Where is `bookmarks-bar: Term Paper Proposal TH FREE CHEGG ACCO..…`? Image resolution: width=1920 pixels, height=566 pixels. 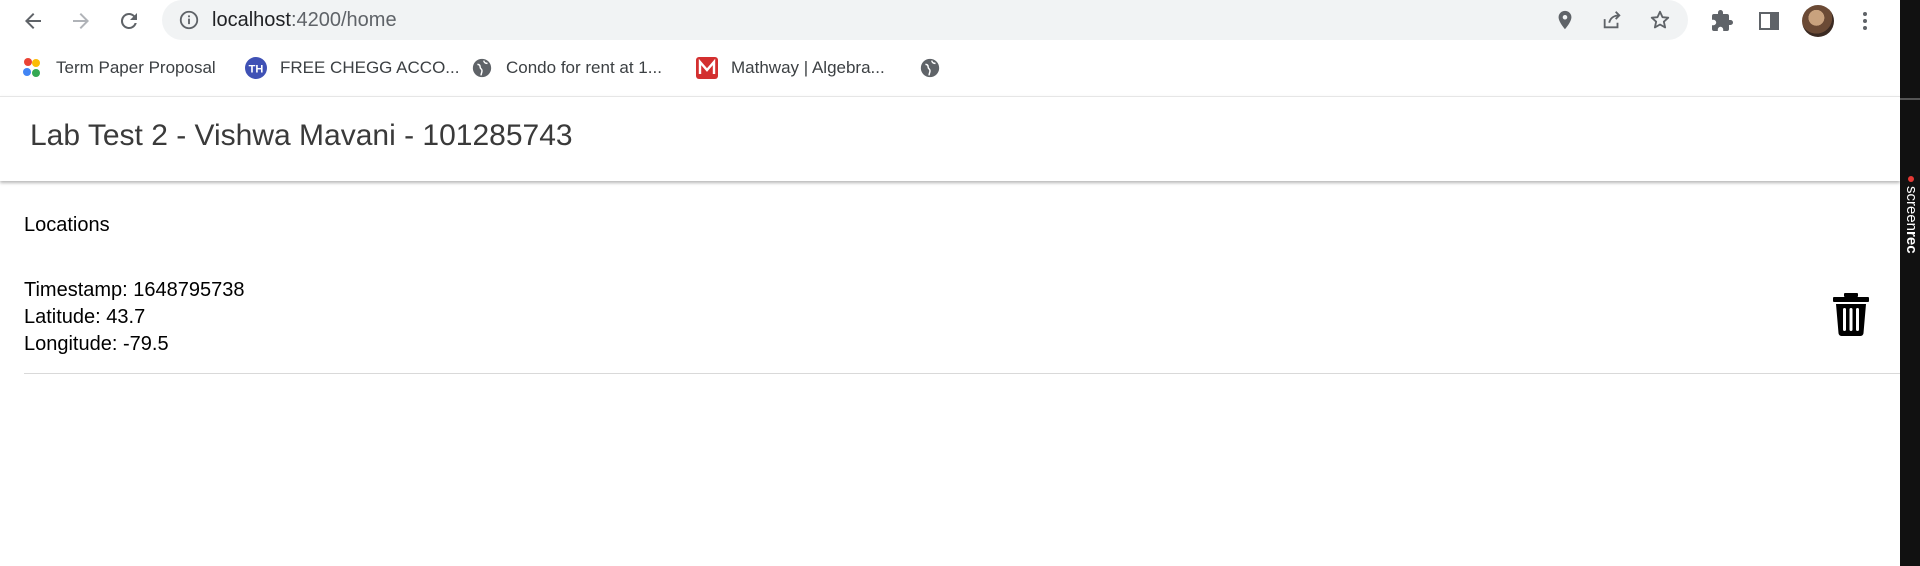 bookmarks-bar: Term Paper Proposal TH FREE CHEGG ACCO..… is located at coordinates (950, 68).